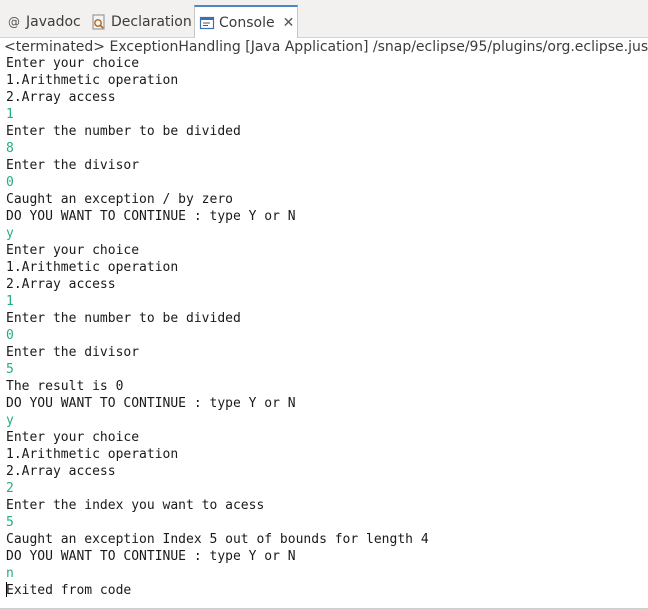 The height and width of the screenshot is (609, 648). What do you see at coordinates (10, 573) in the screenshot?
I see `console-line-text: n` at bounding box center [10, 573].